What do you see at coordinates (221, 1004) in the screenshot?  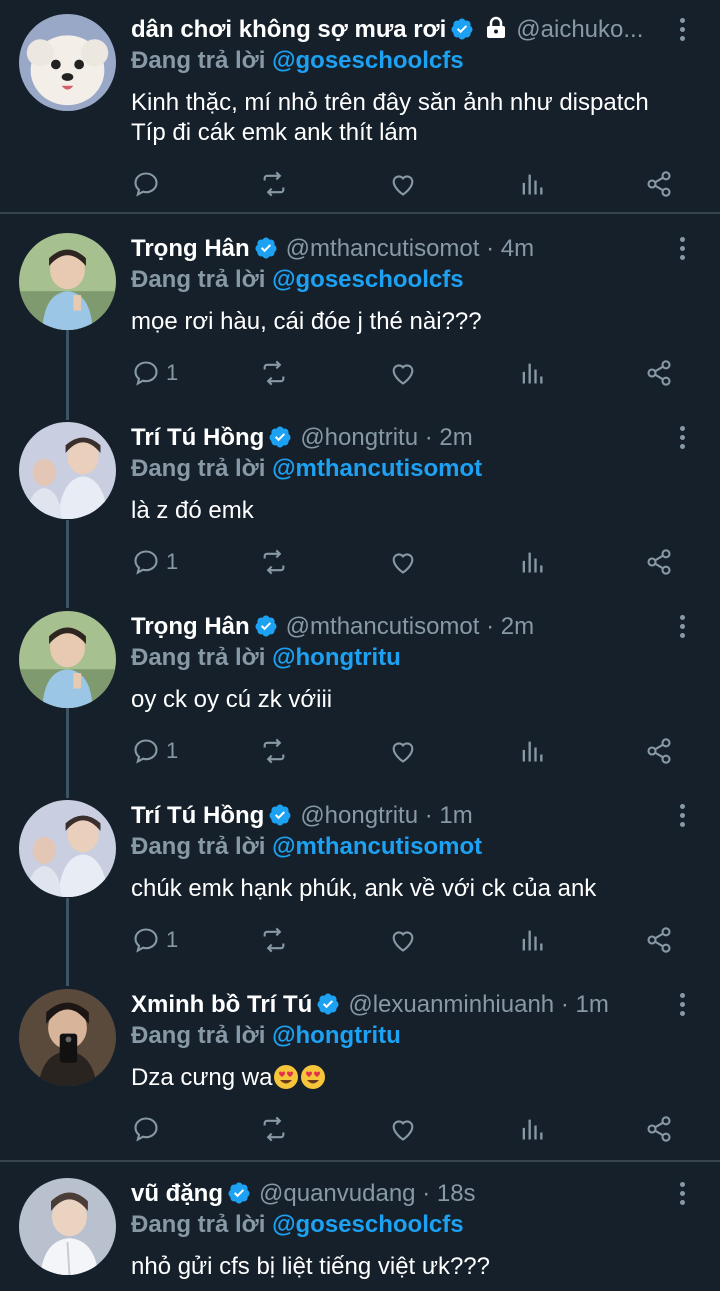 I see `display-name: Xminh bồ Trí Tú` at bounding box center [221, 1004].